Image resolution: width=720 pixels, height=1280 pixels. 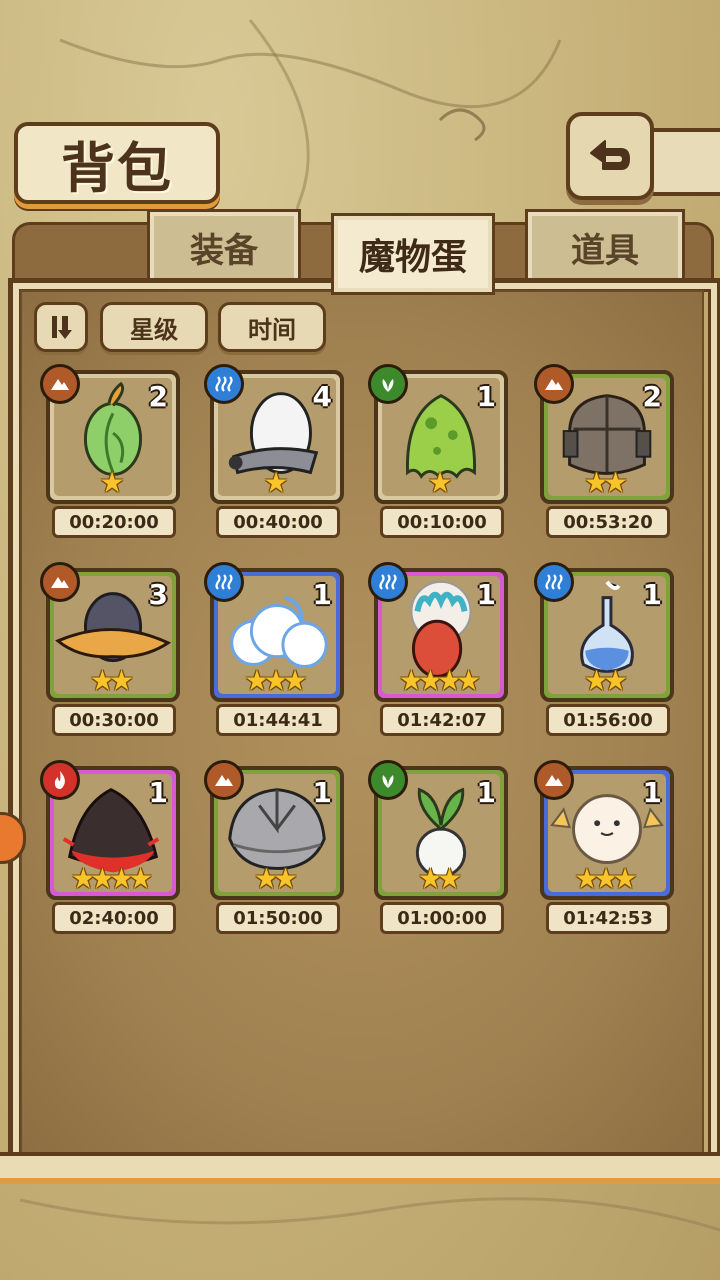 What do you see at coordinates (158, 594) in the screenshot?
I see `egg-count: 3` at bounding box center [158, 594].